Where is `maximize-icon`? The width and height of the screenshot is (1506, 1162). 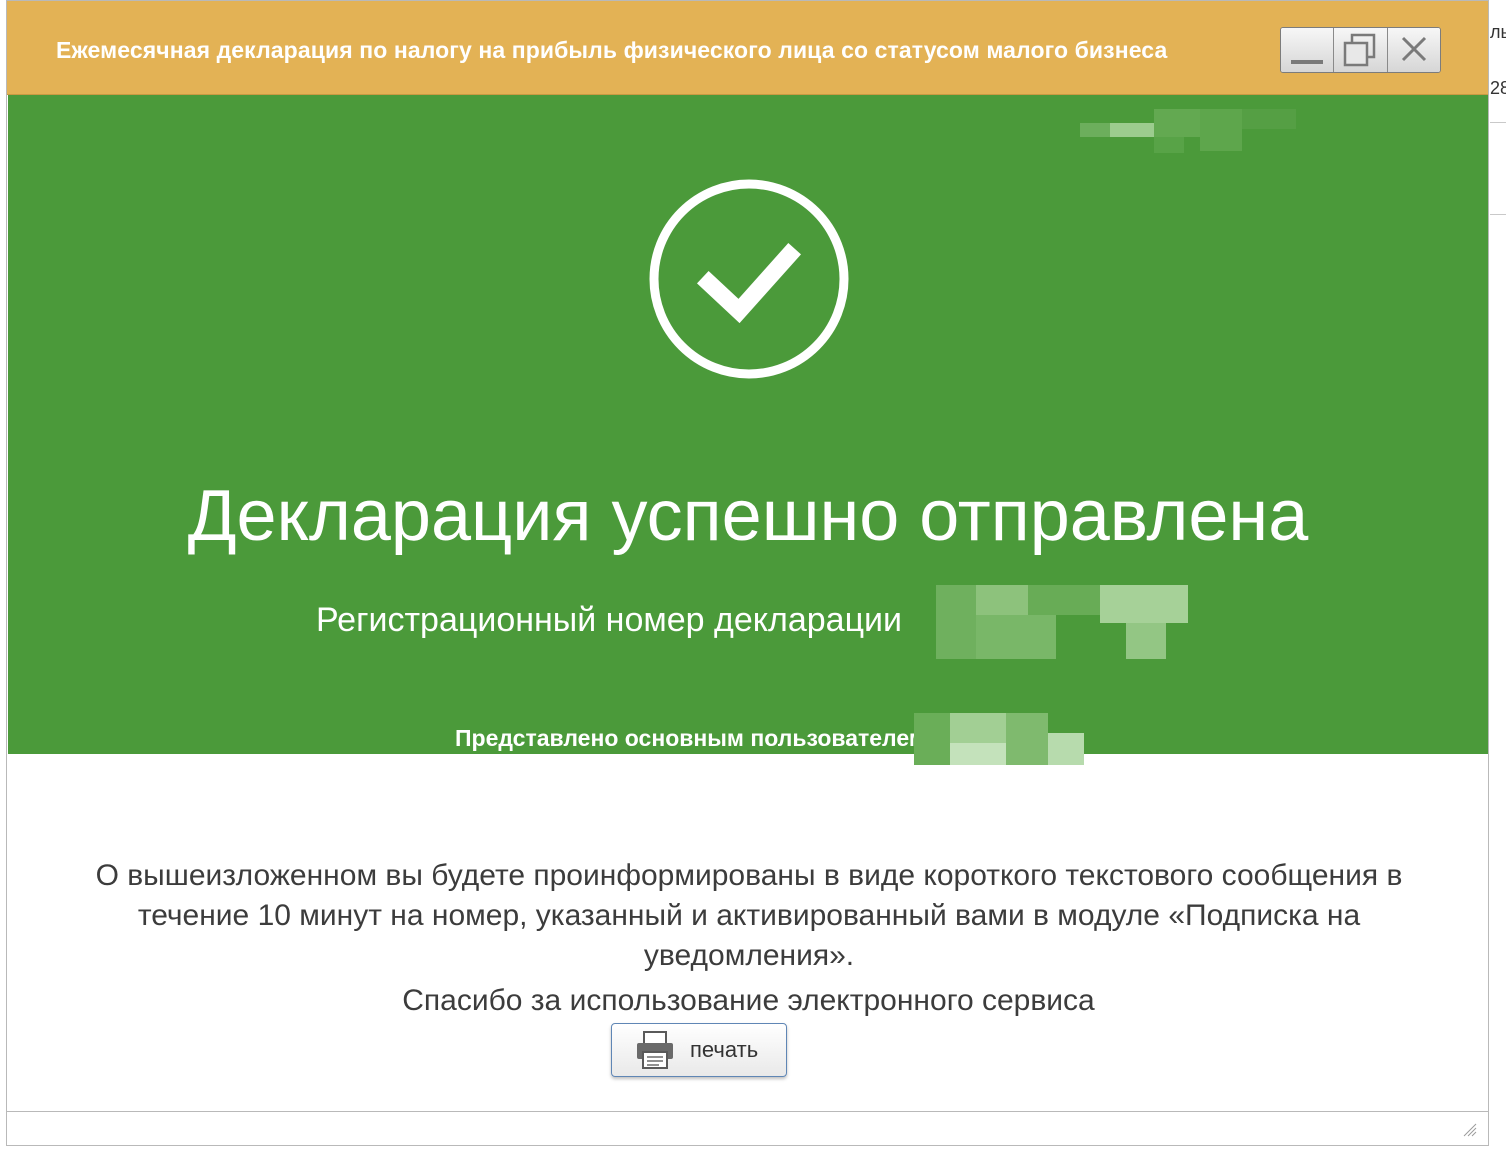
maximize-icon is located at coordinates (1360, 50).